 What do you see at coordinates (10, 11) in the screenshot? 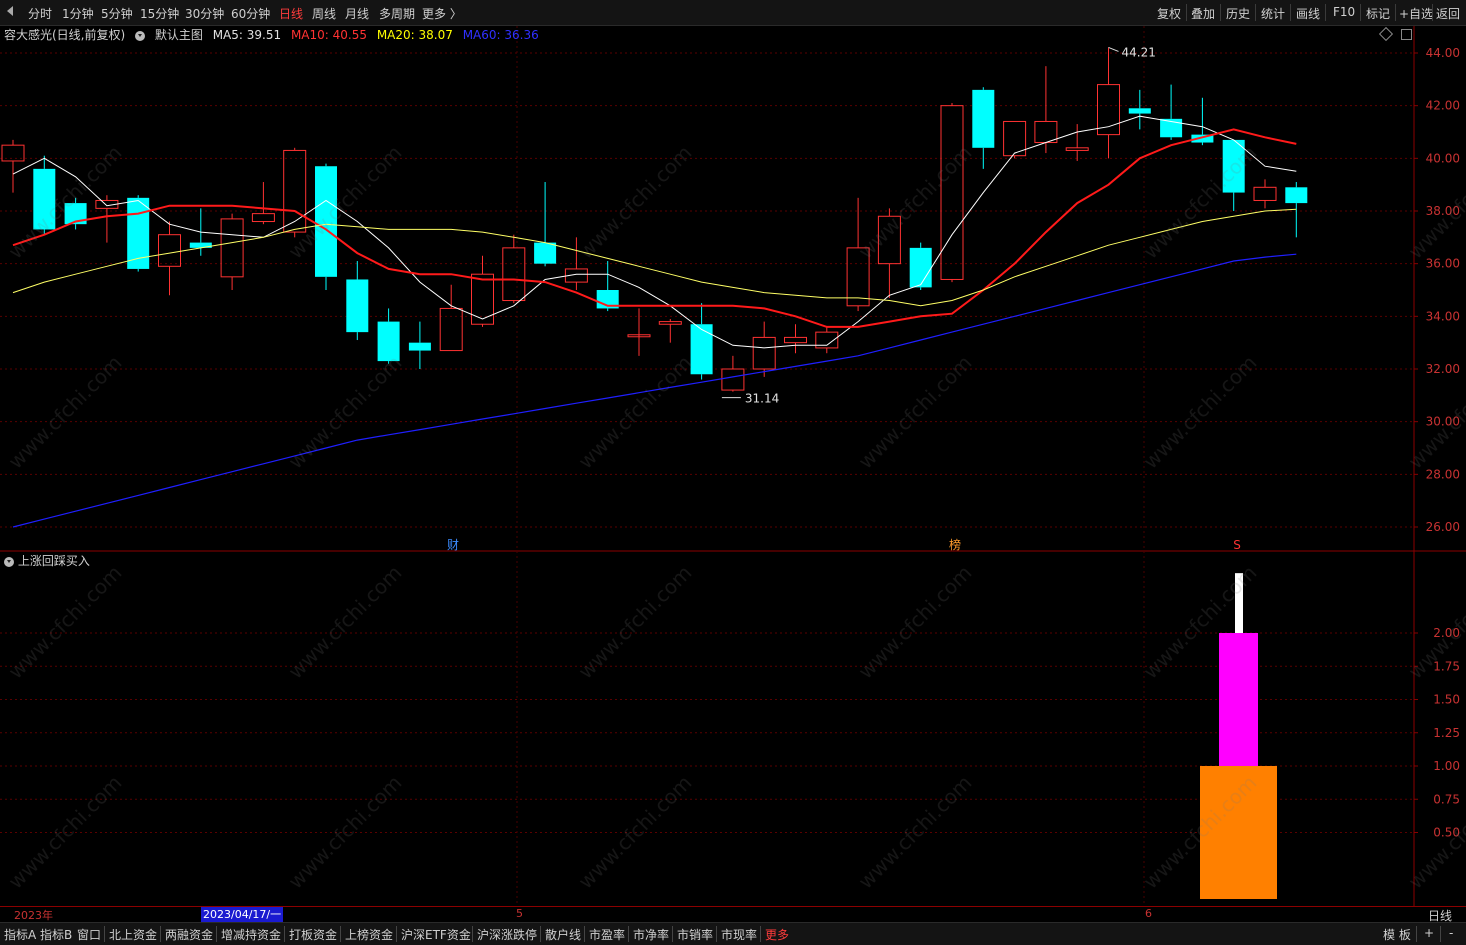
I see `back-arrow-icon` at bounding box center [10, 11].